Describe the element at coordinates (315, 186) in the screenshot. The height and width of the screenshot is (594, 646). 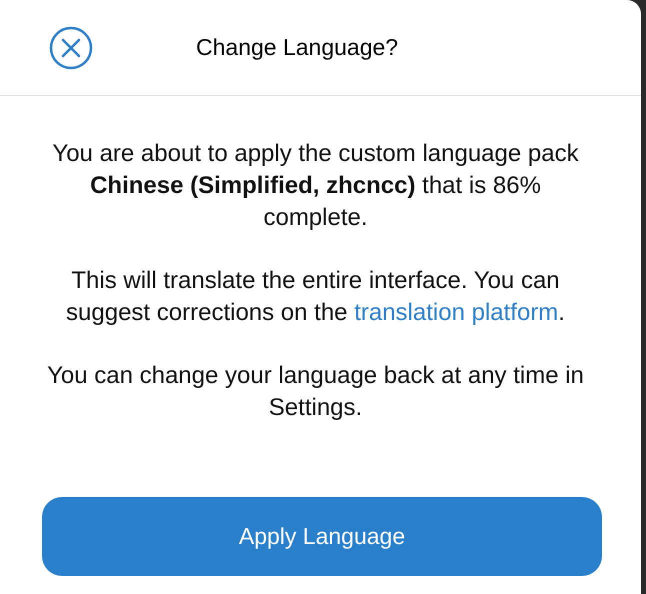
I see `message-paragraph: You are about to apply the custom language pack Chinese (Simplified, zhcncc) that is 86% complete.` at that location.